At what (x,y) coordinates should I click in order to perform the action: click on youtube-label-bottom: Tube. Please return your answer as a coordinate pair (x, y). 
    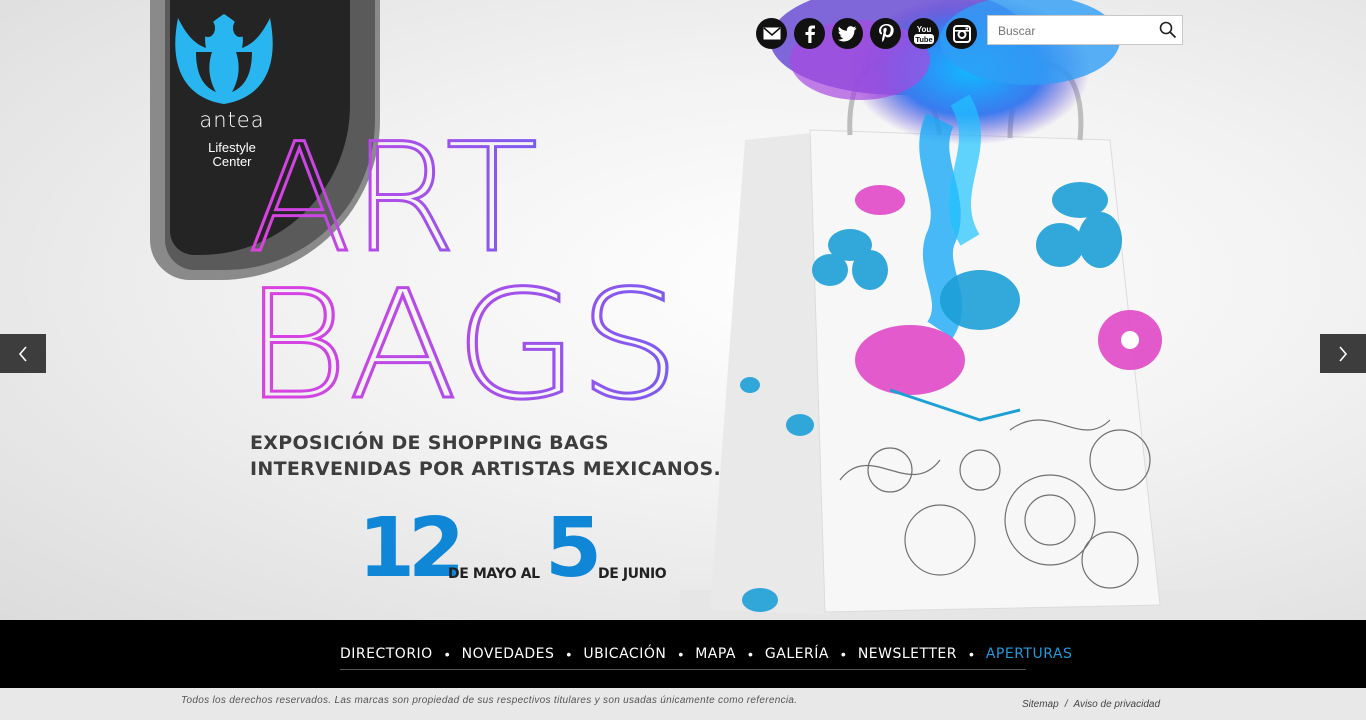
    Looking at the image, I should click on (923, 39).